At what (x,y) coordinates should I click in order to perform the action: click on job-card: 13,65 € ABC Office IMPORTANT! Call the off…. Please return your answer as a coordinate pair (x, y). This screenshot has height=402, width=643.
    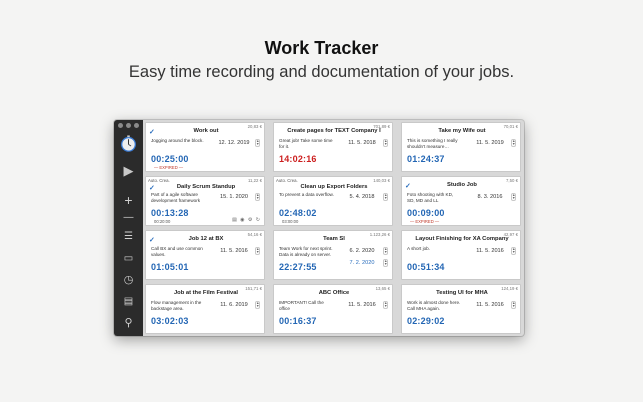
    Looking at the image, I should click on (333, 309).